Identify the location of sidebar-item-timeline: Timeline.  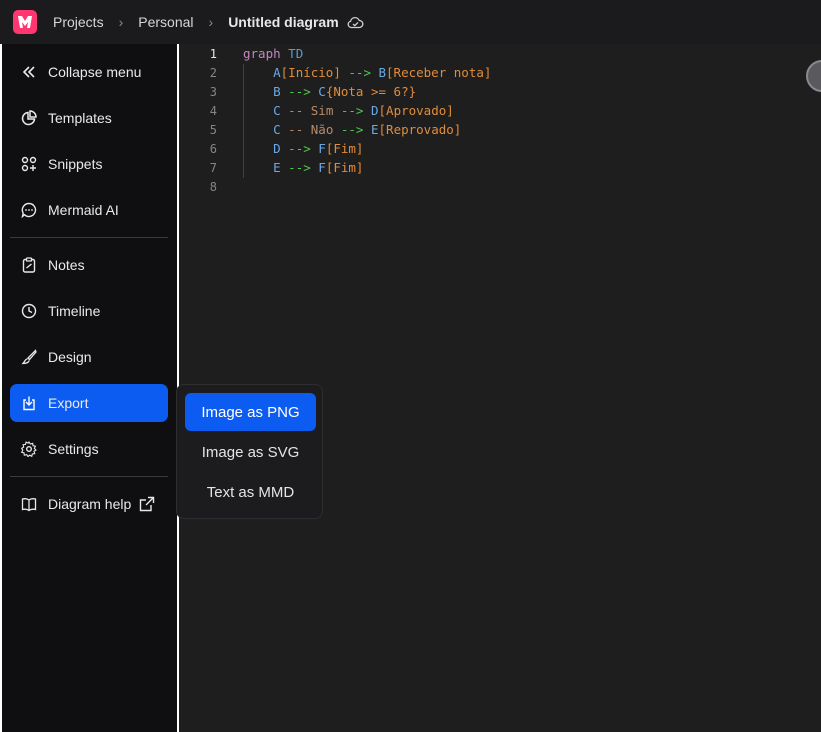
(89, 311).